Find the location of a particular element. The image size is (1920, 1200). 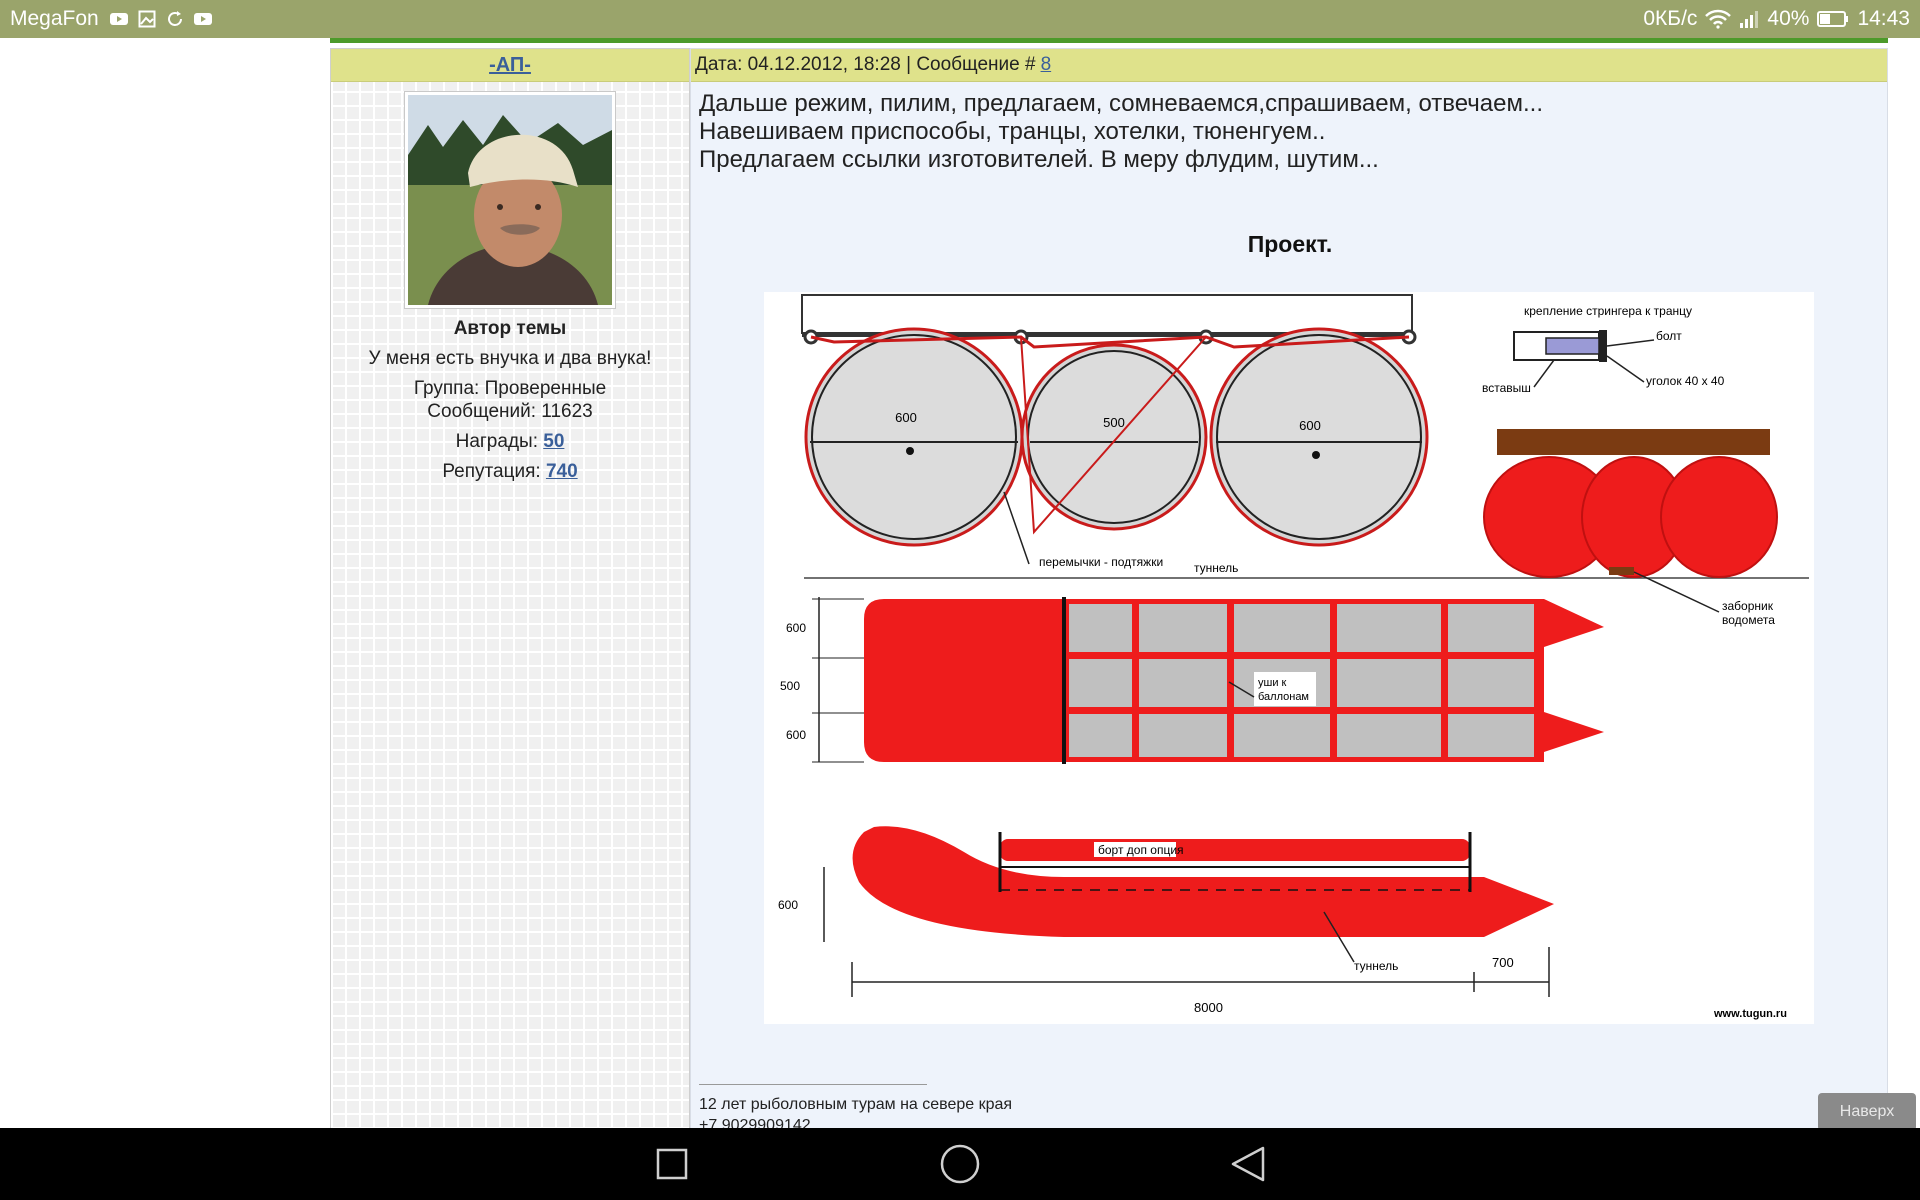

back-icon is located at coordinates (1248, 1164).